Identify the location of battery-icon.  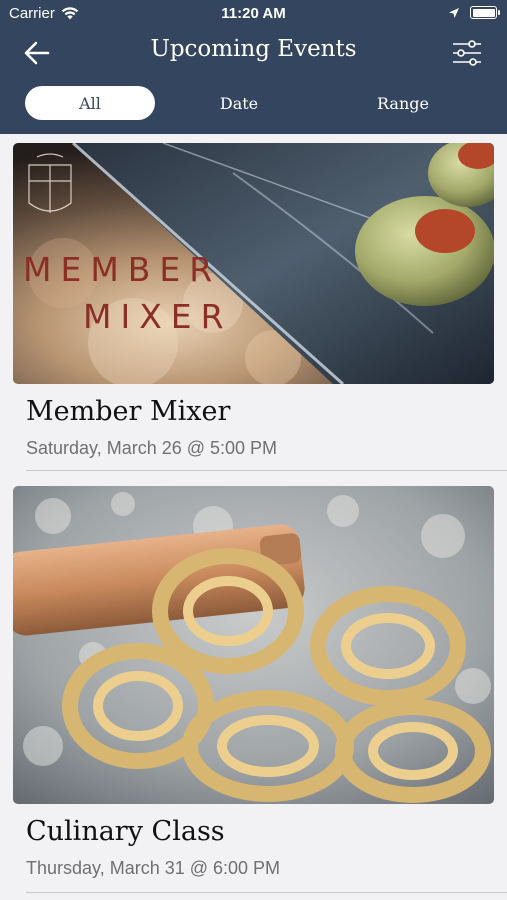
(485, 12).